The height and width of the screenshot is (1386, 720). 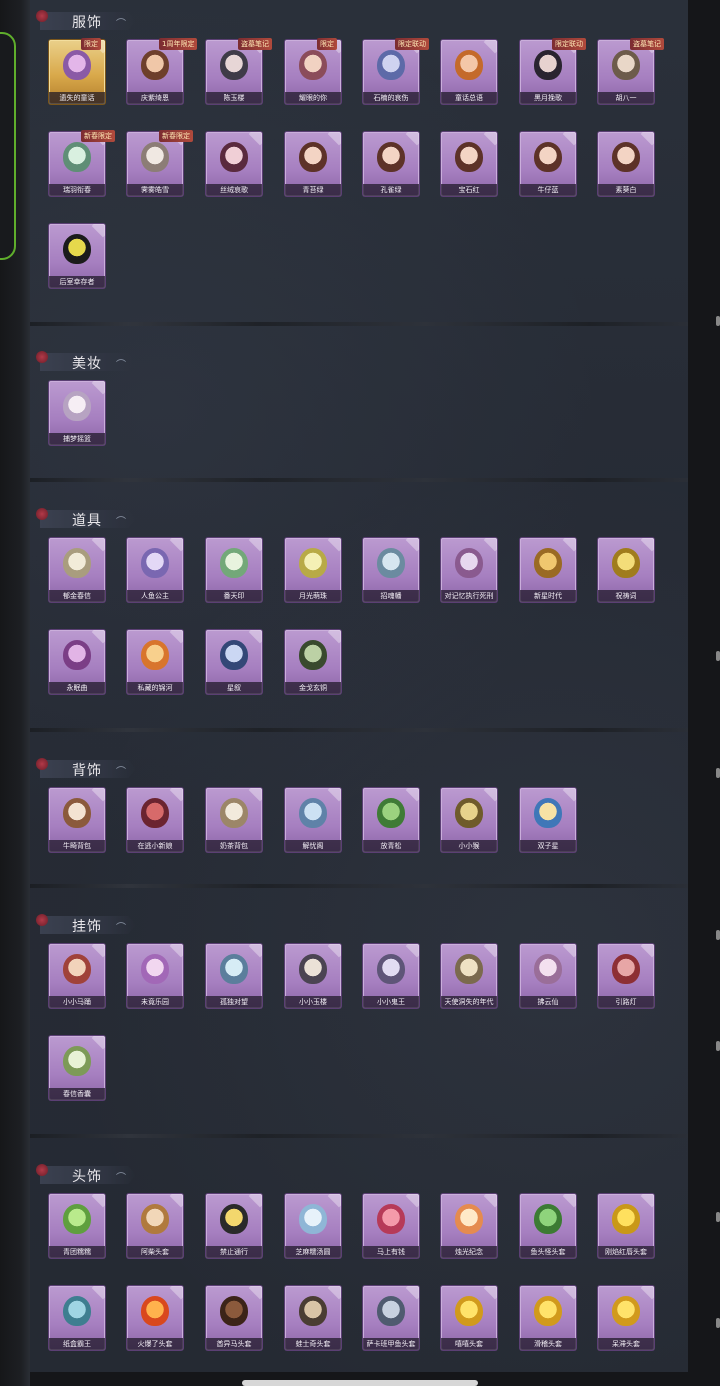 I want to click on inventory-item: 拂云仙, so click(x=548, y=976).